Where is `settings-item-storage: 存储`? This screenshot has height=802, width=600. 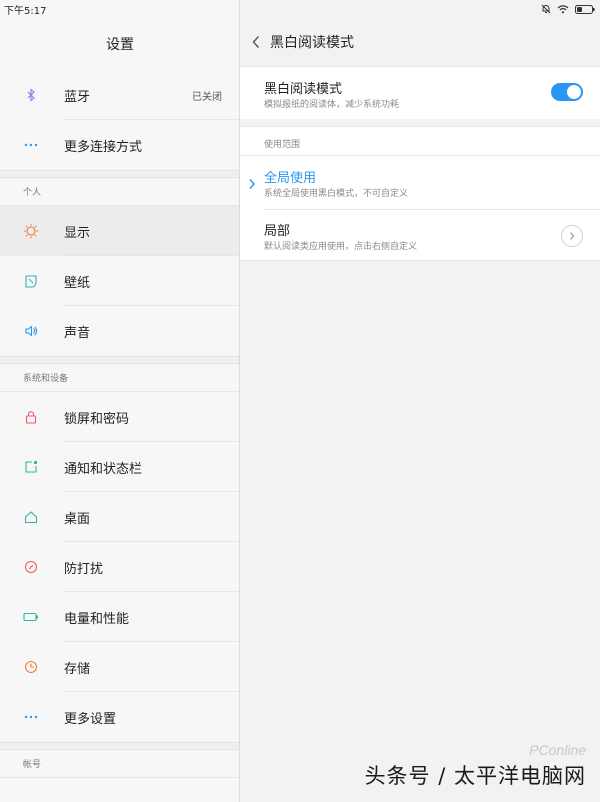 settings-item-storage: 存储 is located at coordinates (120, 667).